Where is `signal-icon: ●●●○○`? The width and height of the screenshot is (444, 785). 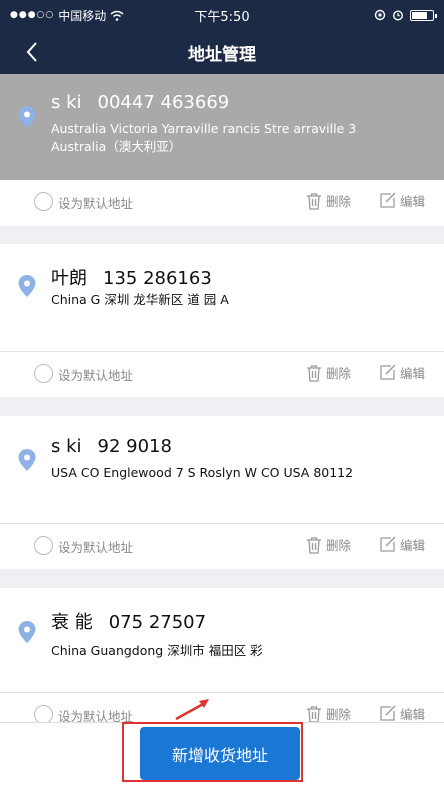 signal-icon: ●●●○○ is located at coordinates (32, 15).